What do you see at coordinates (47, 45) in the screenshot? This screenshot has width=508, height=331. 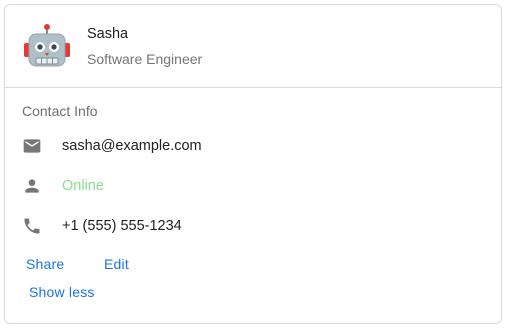 I see `robot-avatar-icon` at bounding box center [47, 45].